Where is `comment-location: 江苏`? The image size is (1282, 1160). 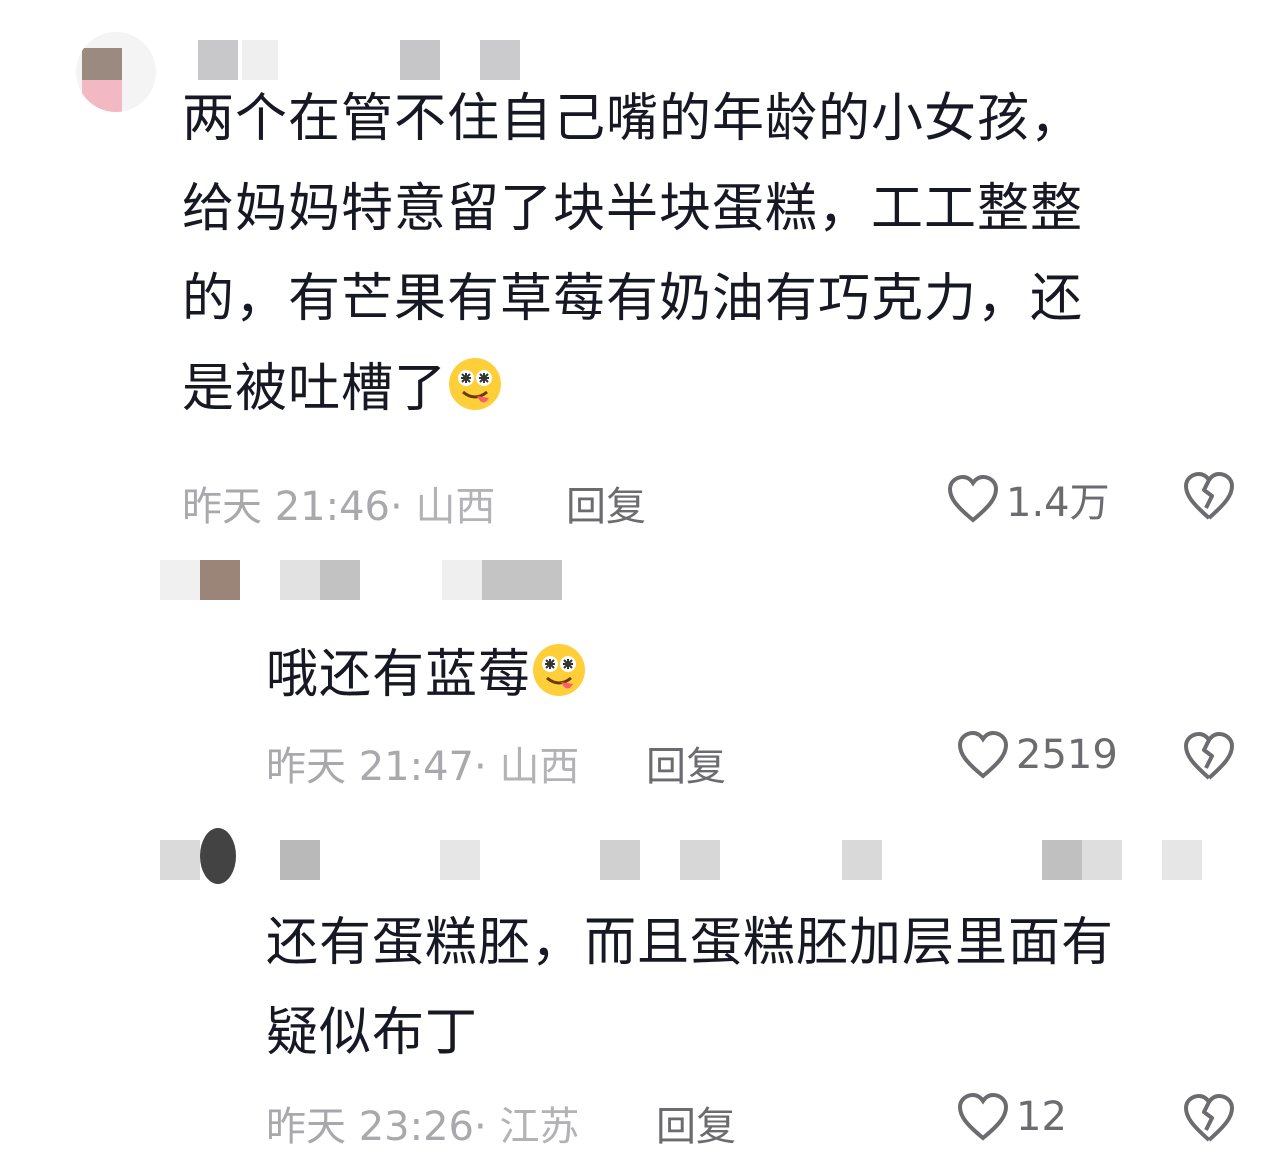
comment-location: 江苏 is located at coordinates (539, 1127).